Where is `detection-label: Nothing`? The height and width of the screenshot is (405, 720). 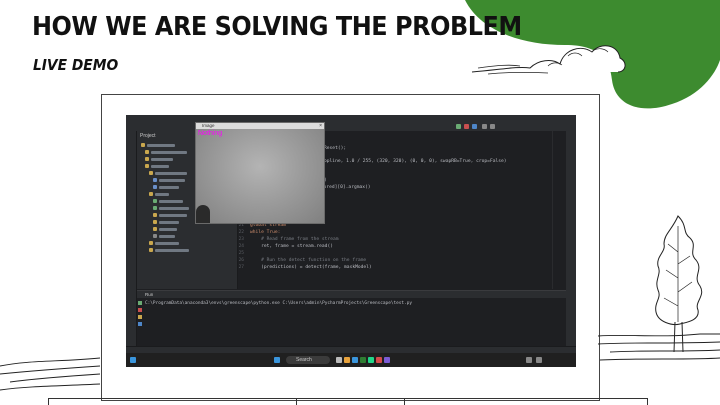
detection-label: Nothing is located at coordinates (210, 133).